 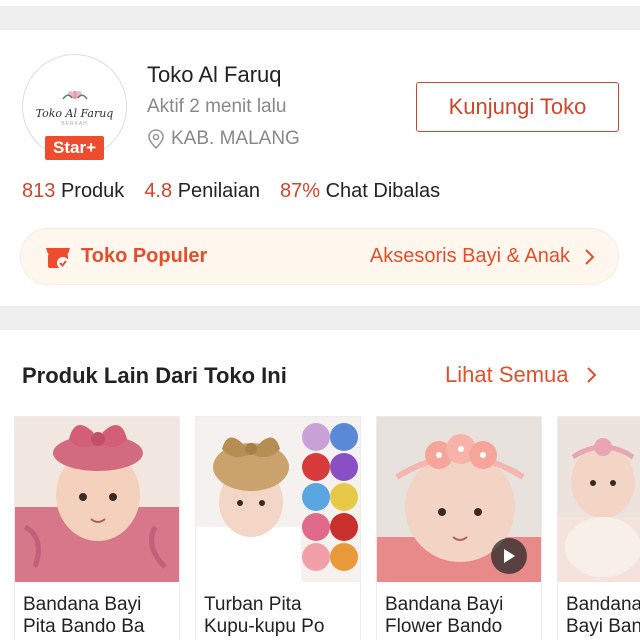 I want to click on stat-label: Penilaian, so click(x=218, y=191).